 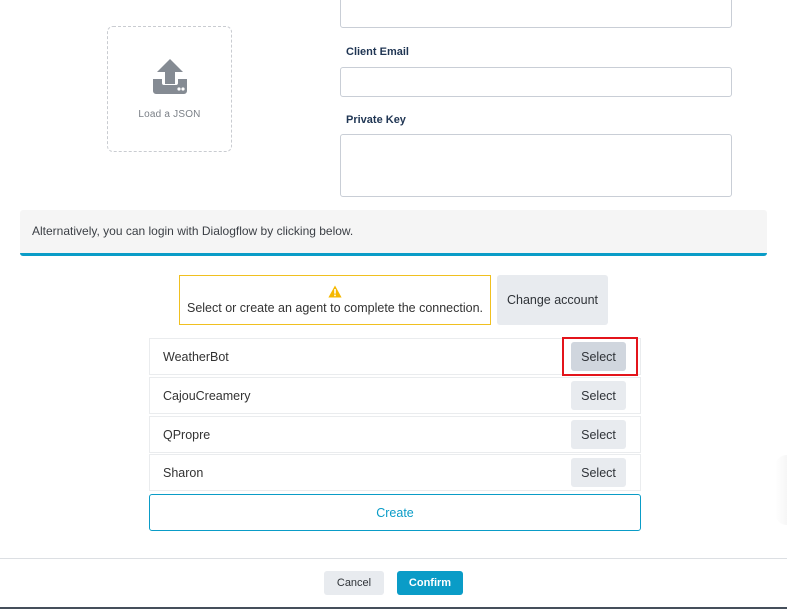 What do you see at coordinates (395, 434) in the screenshot?
I see `agent-row-qpropre: QPropre Select` at bounding box center [395, 434].